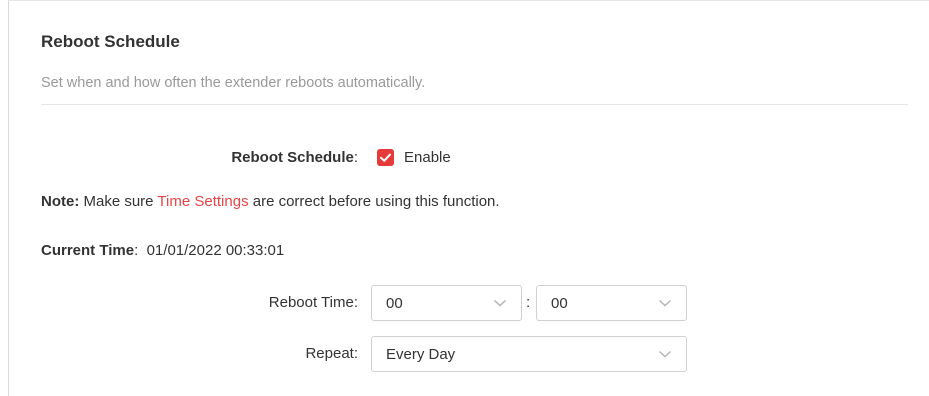 This screenshot has height=396, width=929. What do you see at coordinates (88, 250) in the screenshot?
I see `current-time-label: Current Time` at bounding box center [88, 250].